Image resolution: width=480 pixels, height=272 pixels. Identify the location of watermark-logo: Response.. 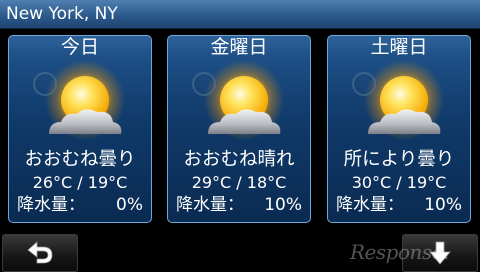
(399, 252).